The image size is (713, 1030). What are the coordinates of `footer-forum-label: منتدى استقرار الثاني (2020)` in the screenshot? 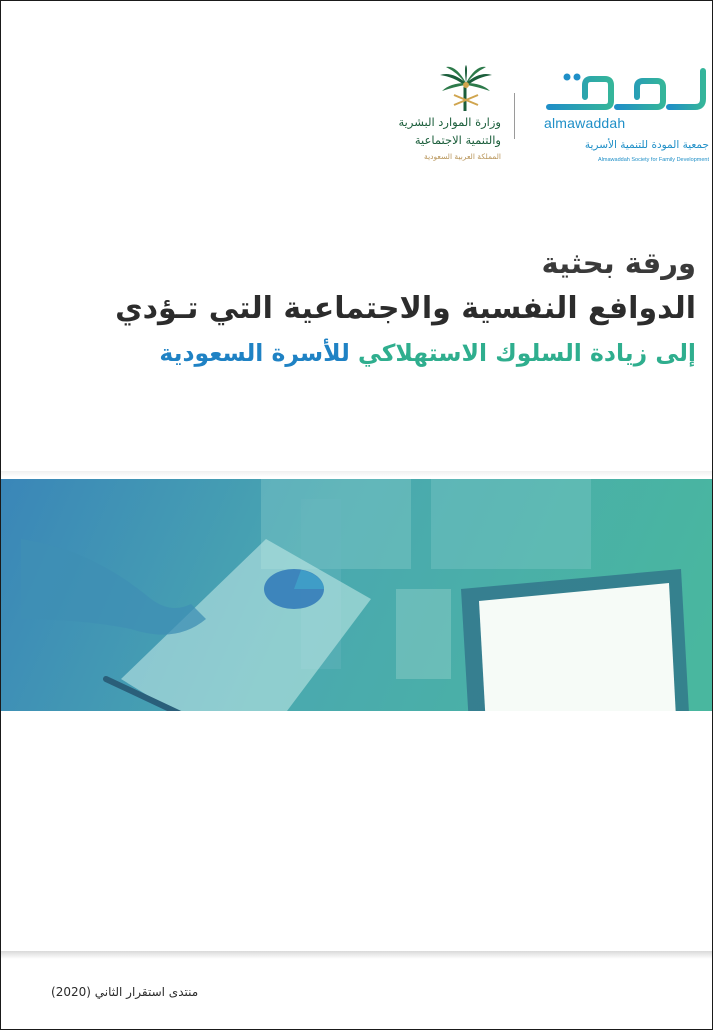 It's located at (125, 992).